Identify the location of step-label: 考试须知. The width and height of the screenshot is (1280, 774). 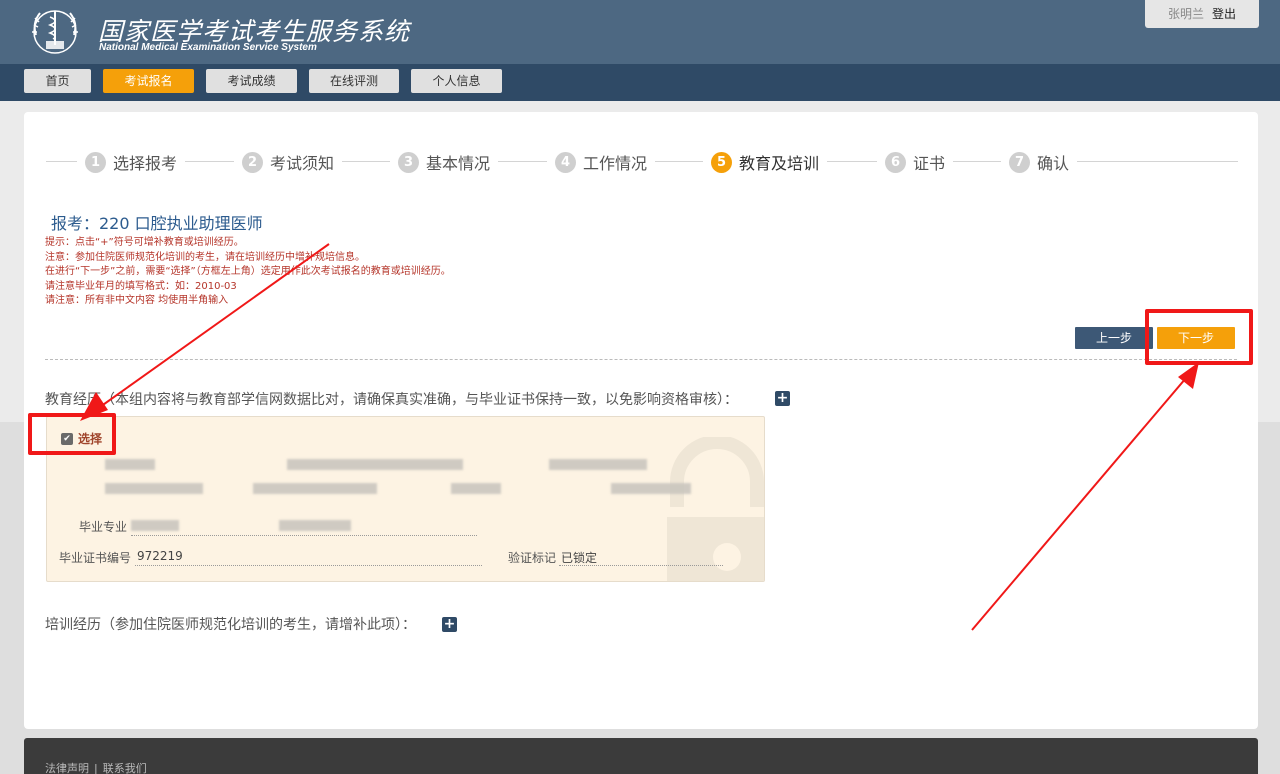
(302, 163).